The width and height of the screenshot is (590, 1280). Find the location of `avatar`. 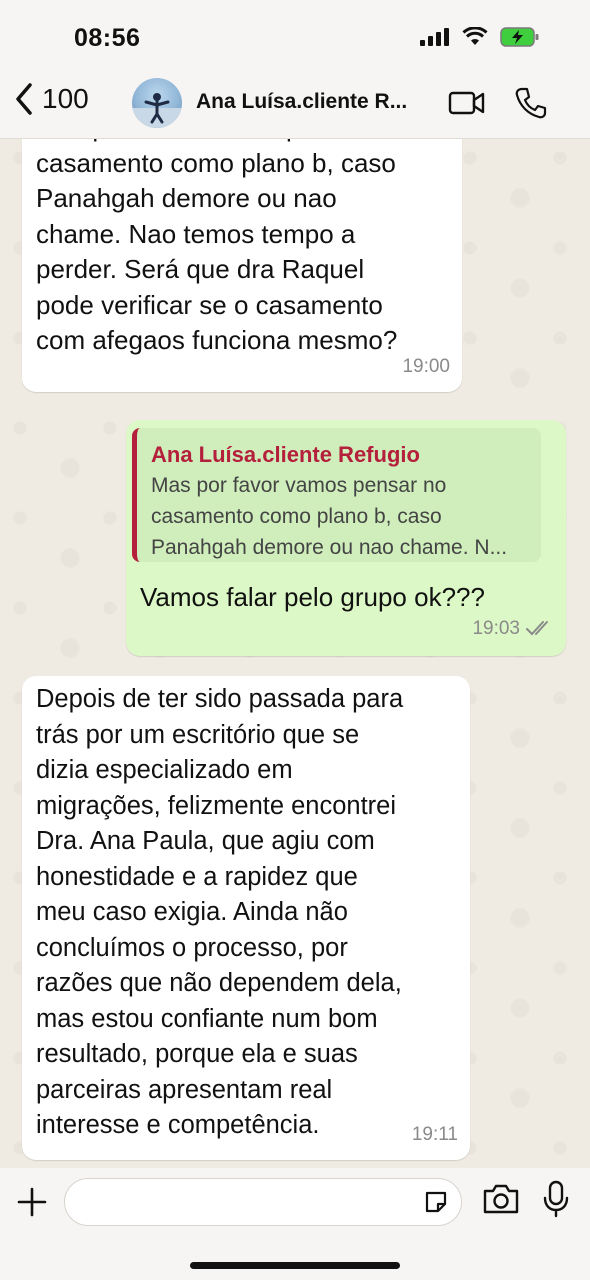

avatar is located at coordinates (157, 103).